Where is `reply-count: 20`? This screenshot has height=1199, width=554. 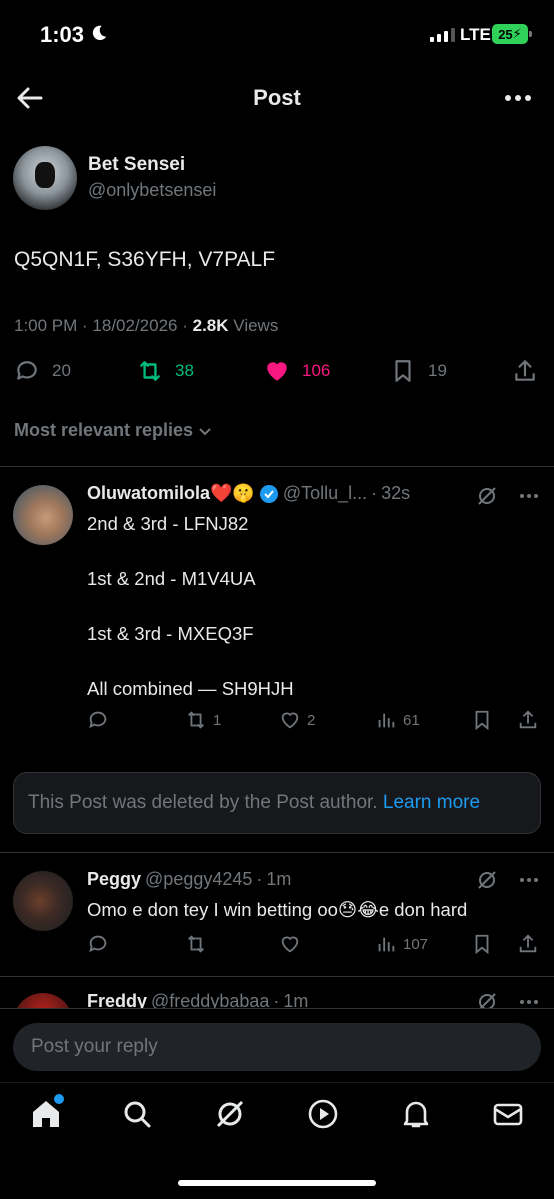 reply-count: 20 is located at coordinates (61, 370).